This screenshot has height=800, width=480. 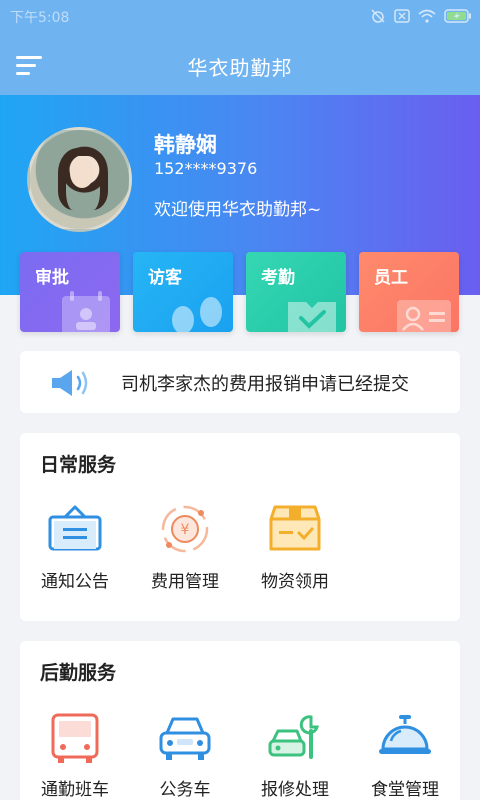 I want to click on repair-wrench-icon, so click(x=293, y=737).